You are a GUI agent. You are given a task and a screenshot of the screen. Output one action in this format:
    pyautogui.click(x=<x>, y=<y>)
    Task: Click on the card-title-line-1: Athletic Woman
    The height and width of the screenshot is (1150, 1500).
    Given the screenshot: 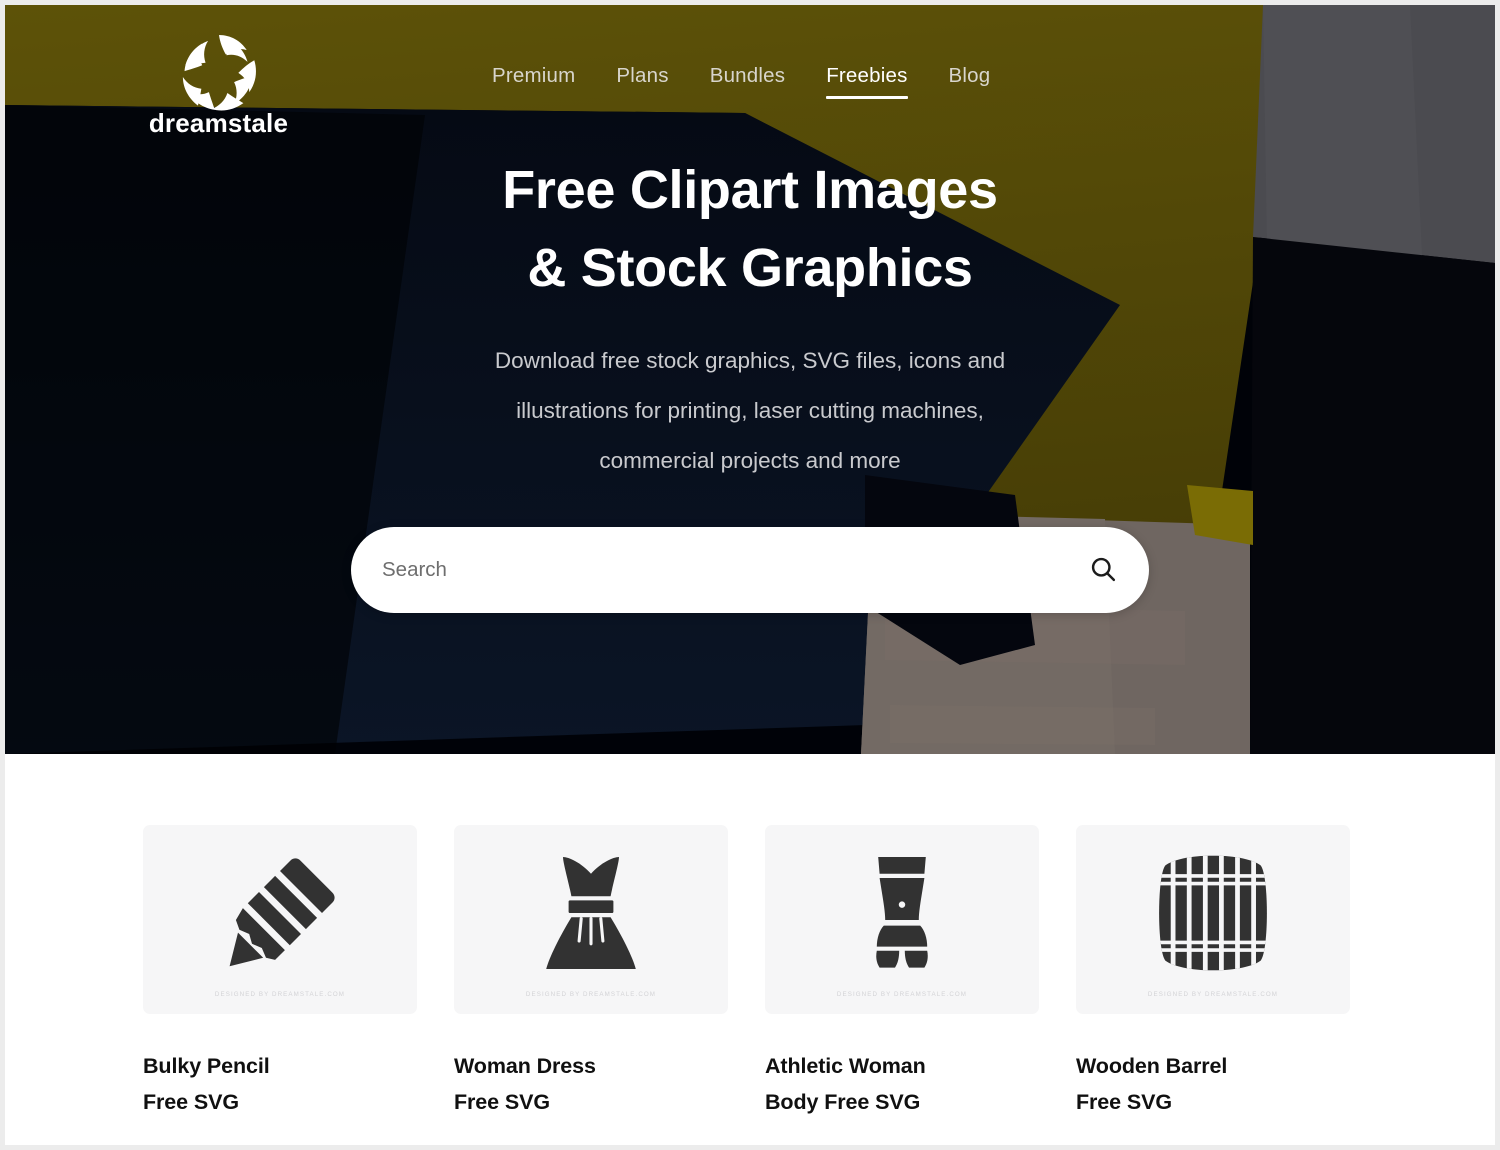 What is the action you would take?
    pyautogui.click(x=845, y=1066)
    